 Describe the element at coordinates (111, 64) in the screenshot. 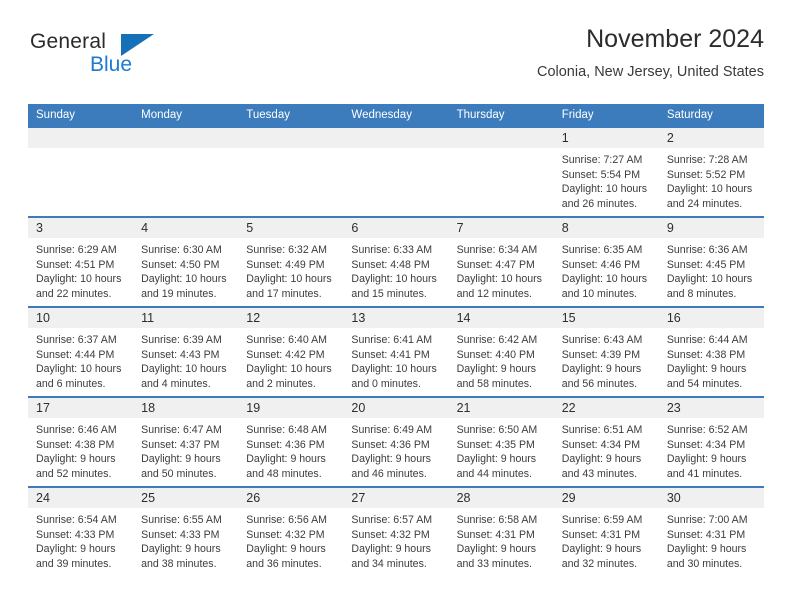

I see `brand-name-secondary: Blue` at that location.